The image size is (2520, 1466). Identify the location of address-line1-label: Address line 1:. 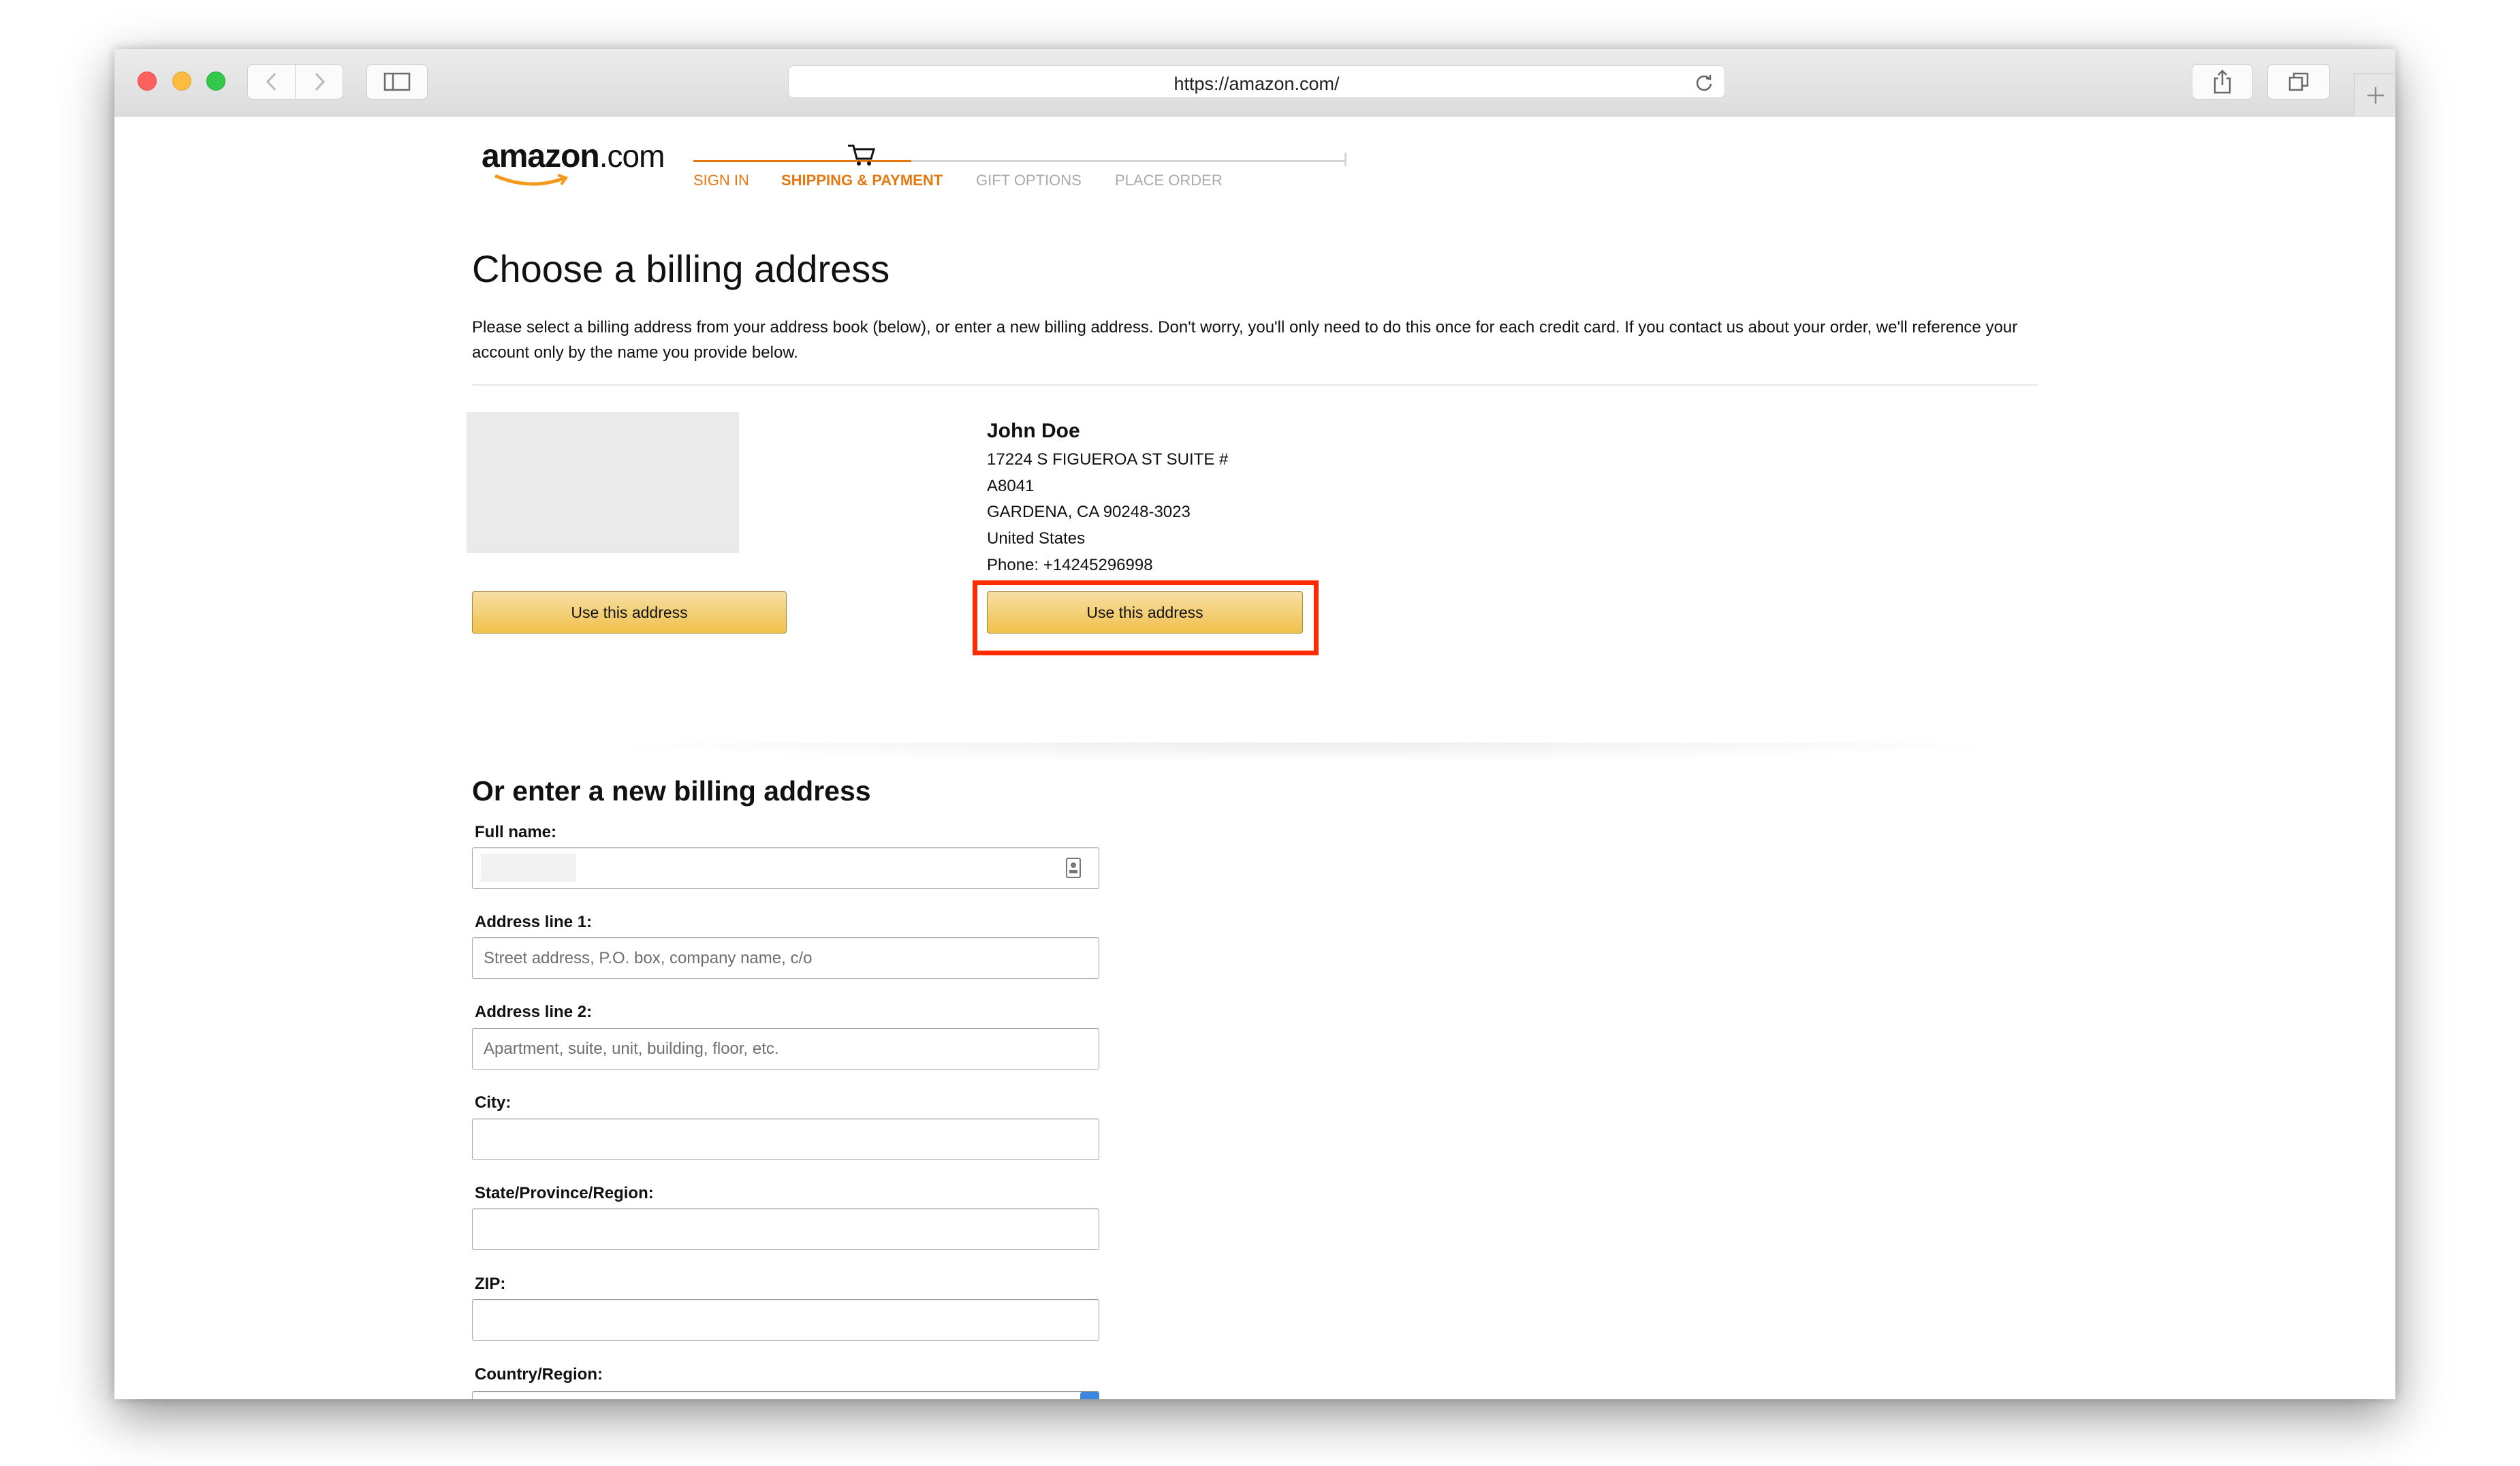
(534, 922).